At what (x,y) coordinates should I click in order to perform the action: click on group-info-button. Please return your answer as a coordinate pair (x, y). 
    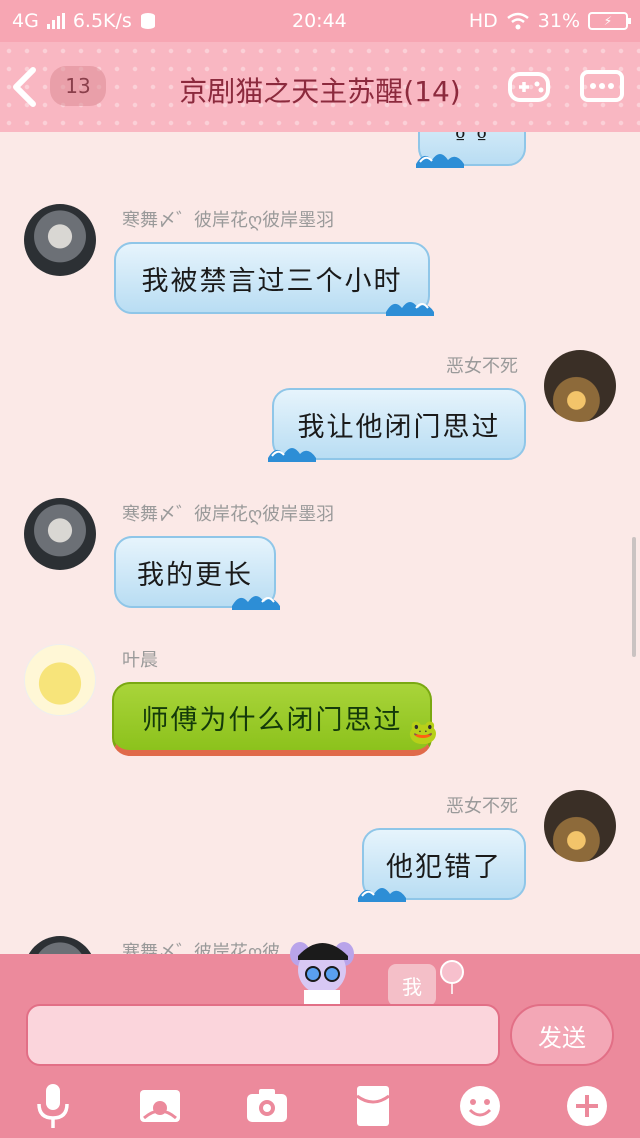
    Looking at the image, I should click on (602, 86).